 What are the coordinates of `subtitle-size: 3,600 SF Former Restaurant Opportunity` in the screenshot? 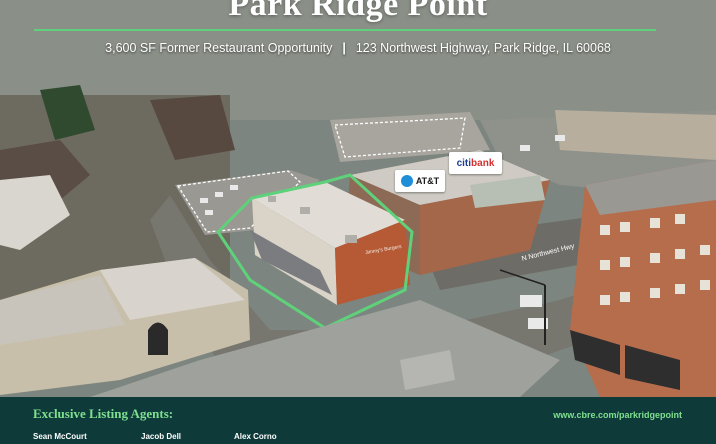 It's located at (219, 48).